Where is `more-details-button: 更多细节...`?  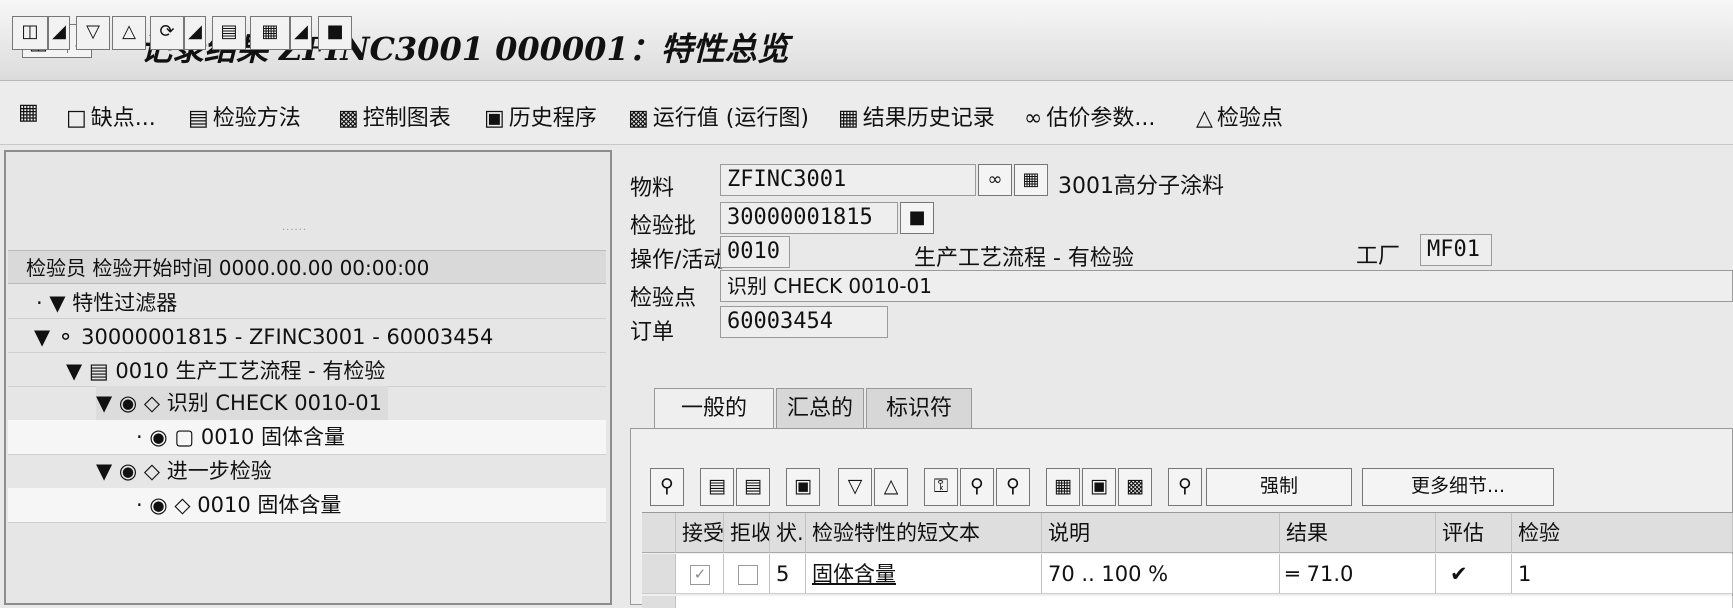
more-details-button: 更多细节... is located at coordinates (1458, 487).